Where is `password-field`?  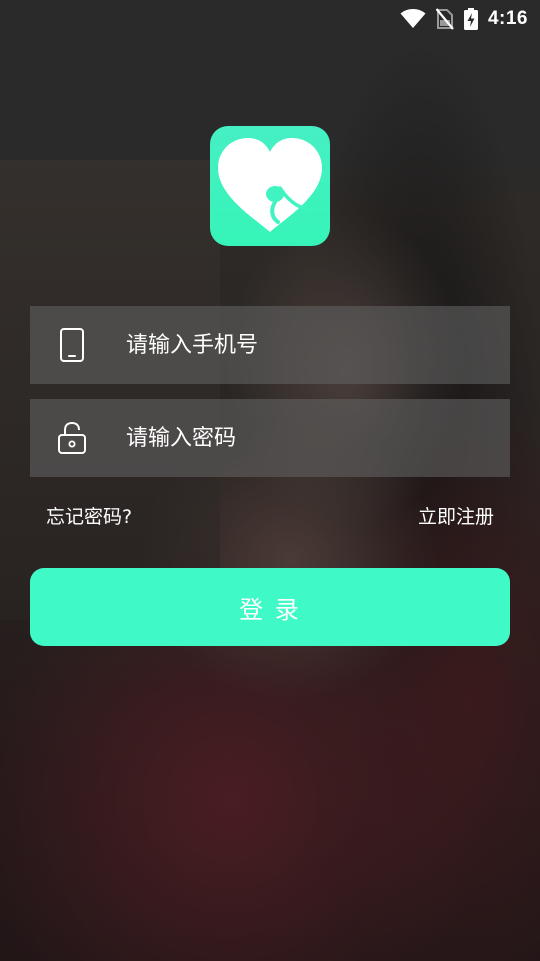 password-field is located at coordinates (270, 438).